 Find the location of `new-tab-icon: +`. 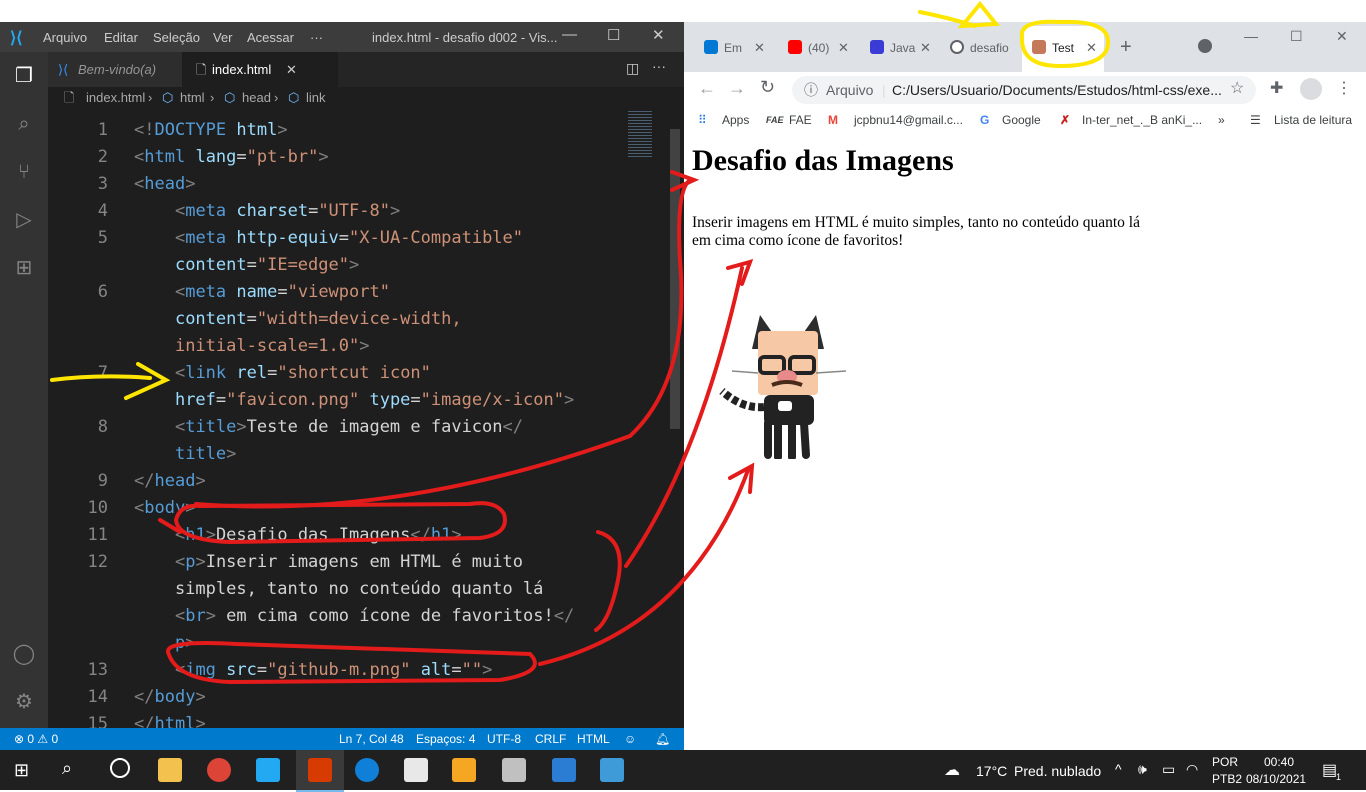

new-tab-icon: + is located at coordinates (1126, 47).